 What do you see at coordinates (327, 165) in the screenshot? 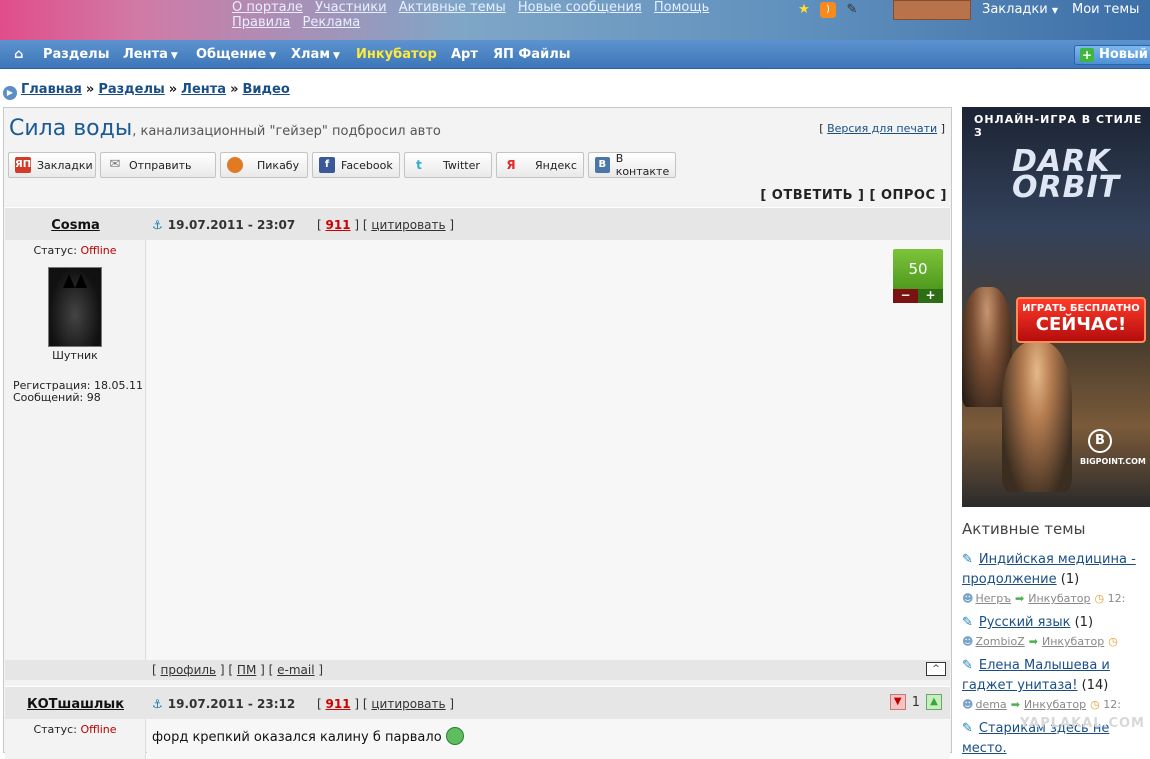
I see `facebook-icon: f` at bounding box center [327, 165].